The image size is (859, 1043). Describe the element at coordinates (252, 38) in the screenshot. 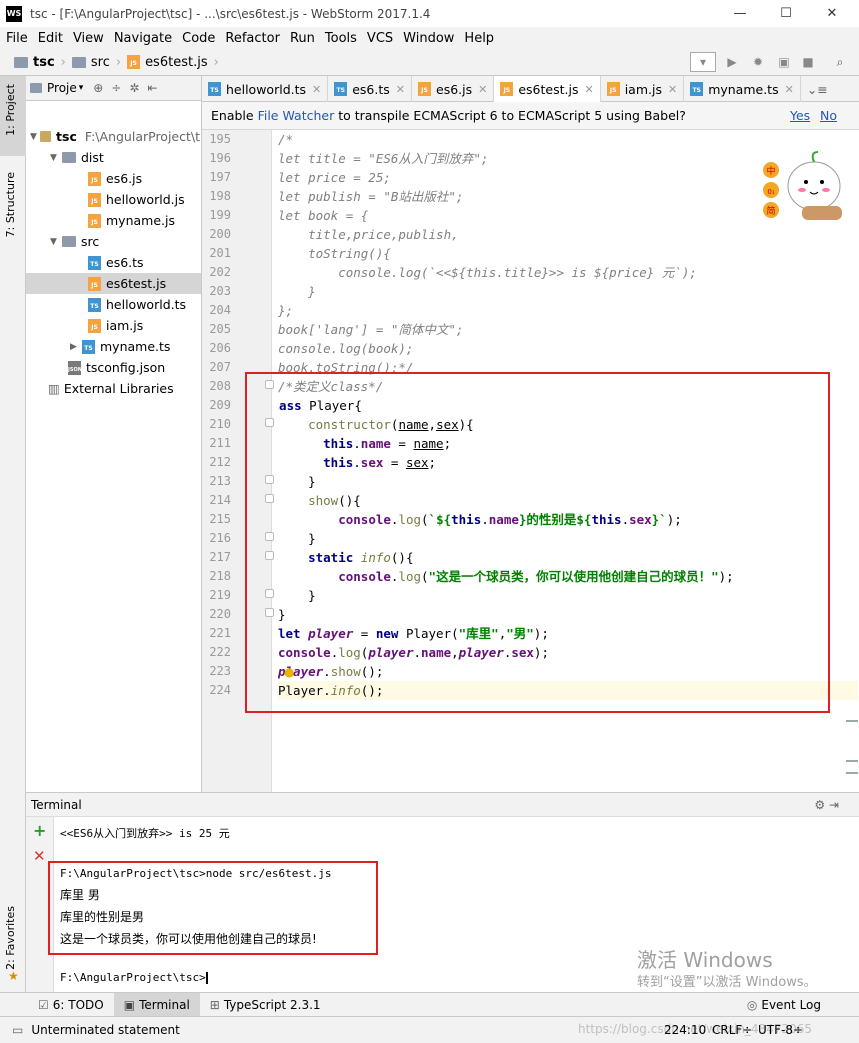

I see `menu-refactor: Refactor` at that location.